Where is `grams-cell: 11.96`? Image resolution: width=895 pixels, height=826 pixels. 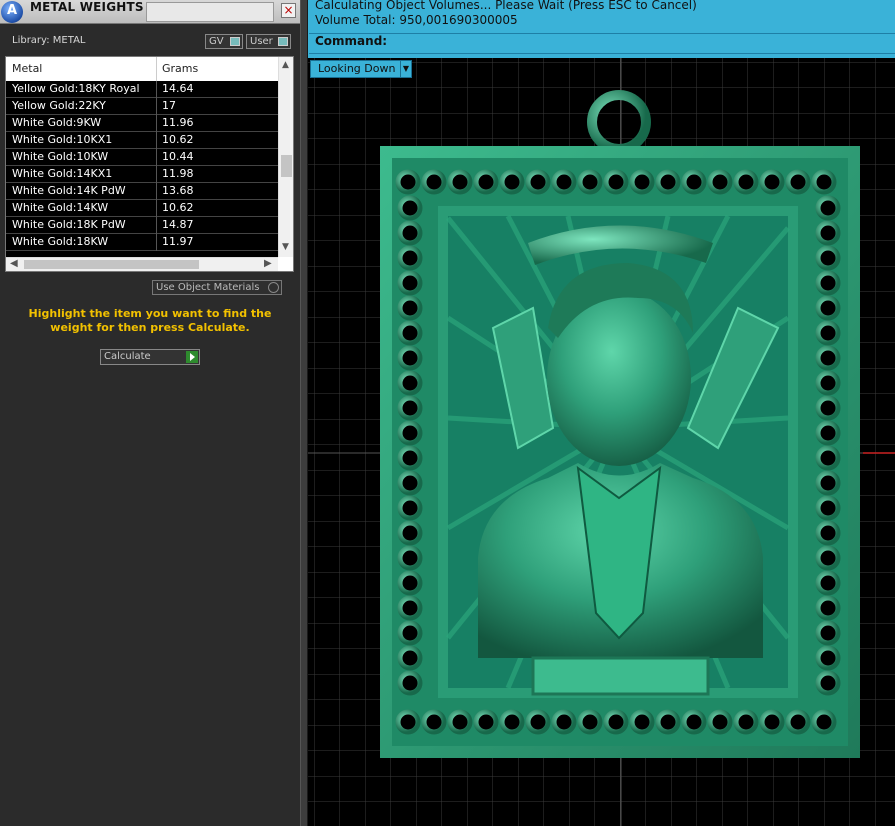 grams-cell: 11.96 is located at coordinates (178, 122).